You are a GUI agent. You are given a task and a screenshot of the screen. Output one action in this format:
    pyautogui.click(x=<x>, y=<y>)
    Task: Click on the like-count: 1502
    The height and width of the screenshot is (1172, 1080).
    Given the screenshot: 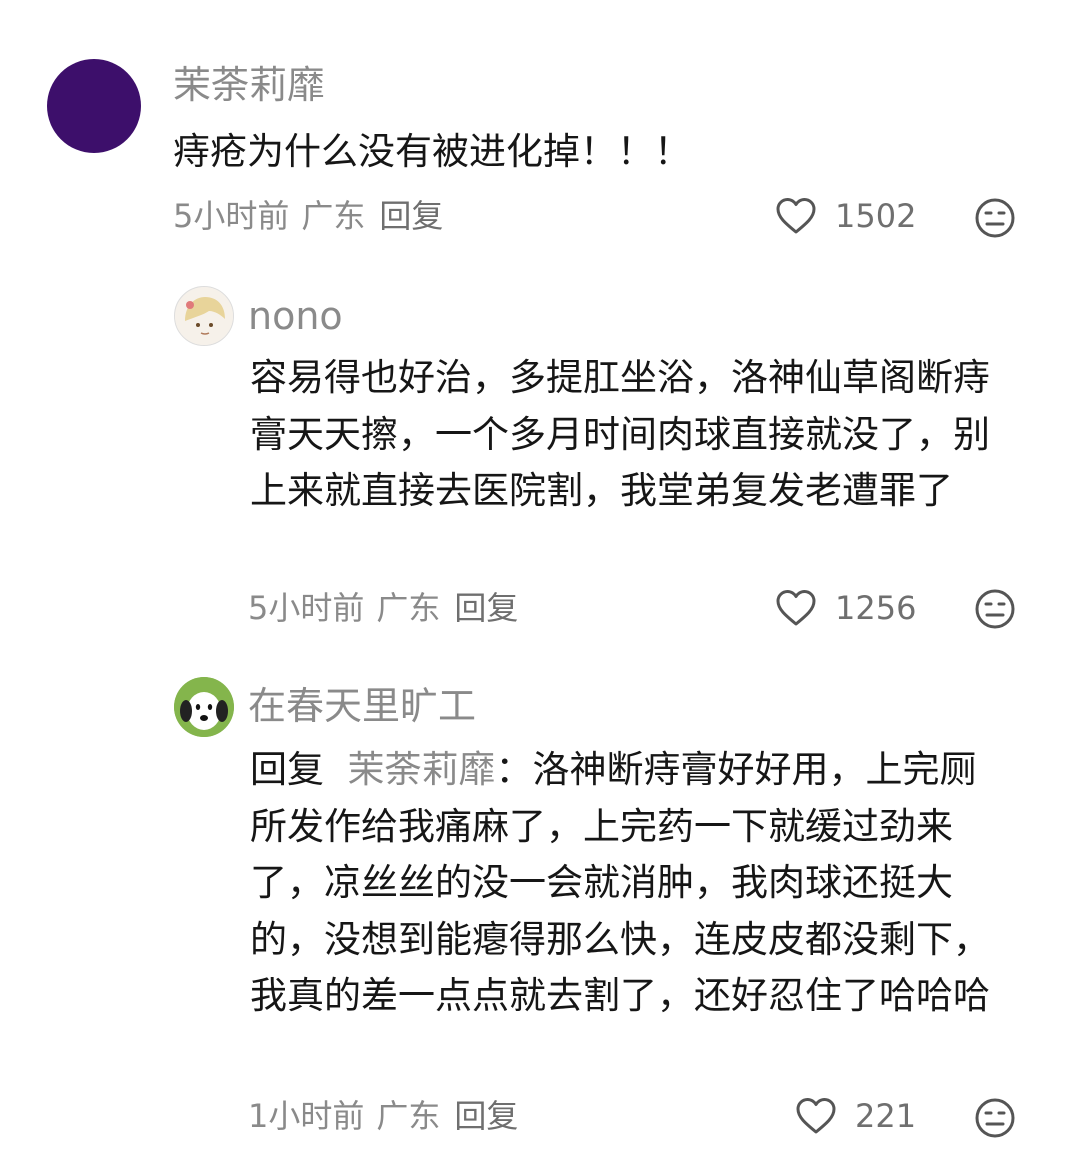 What is the action you would take?
    pyautogui.click(x=876, y=216)
    